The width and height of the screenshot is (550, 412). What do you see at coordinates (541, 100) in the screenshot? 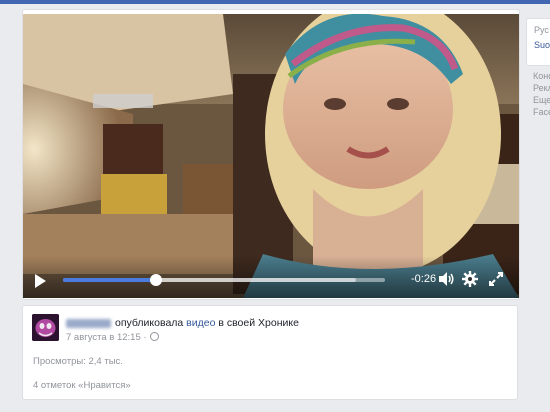
I see `footer-link: Еще` at bounding box center [541, 100].